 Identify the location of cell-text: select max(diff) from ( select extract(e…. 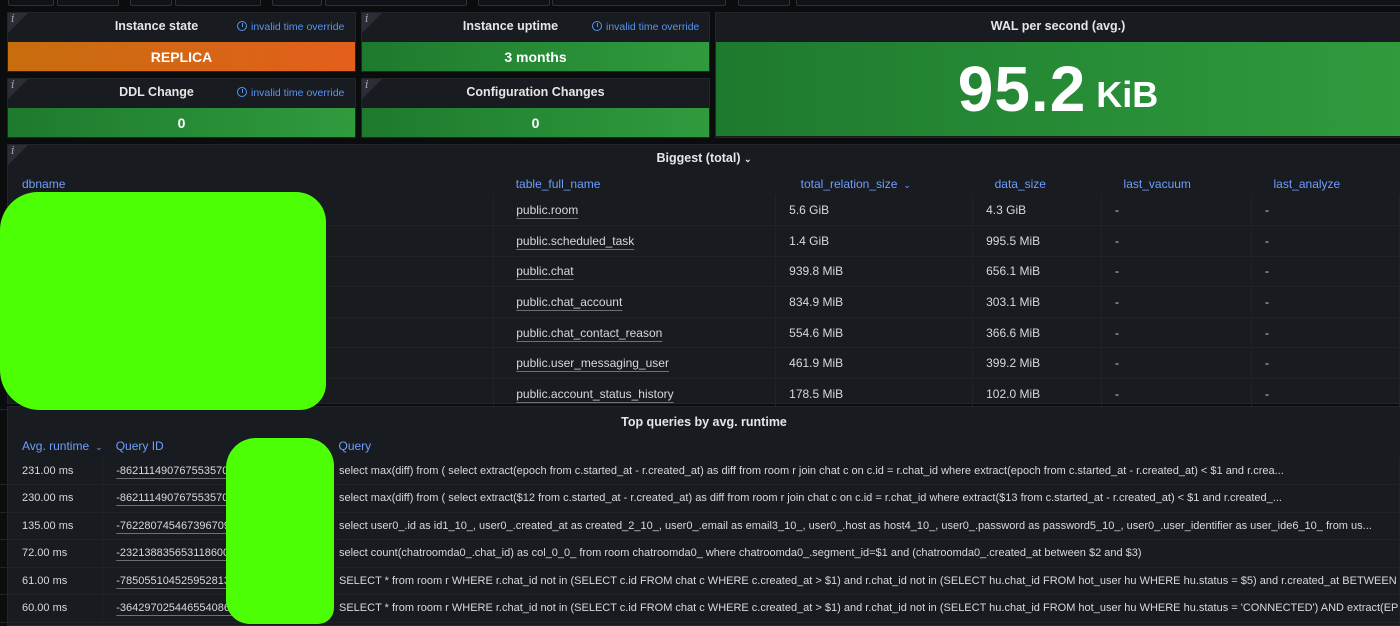
(811, 470).